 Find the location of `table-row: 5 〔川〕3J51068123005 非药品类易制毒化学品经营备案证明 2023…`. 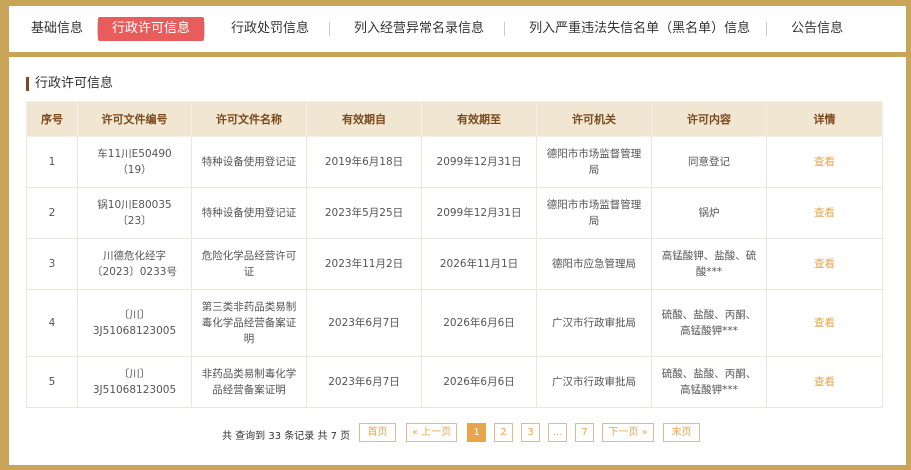

table-row: 5 〔川〕3J51068123005 非药品类易制毒化学品经营备案证明 2023… is located at coordinates (454, 382).